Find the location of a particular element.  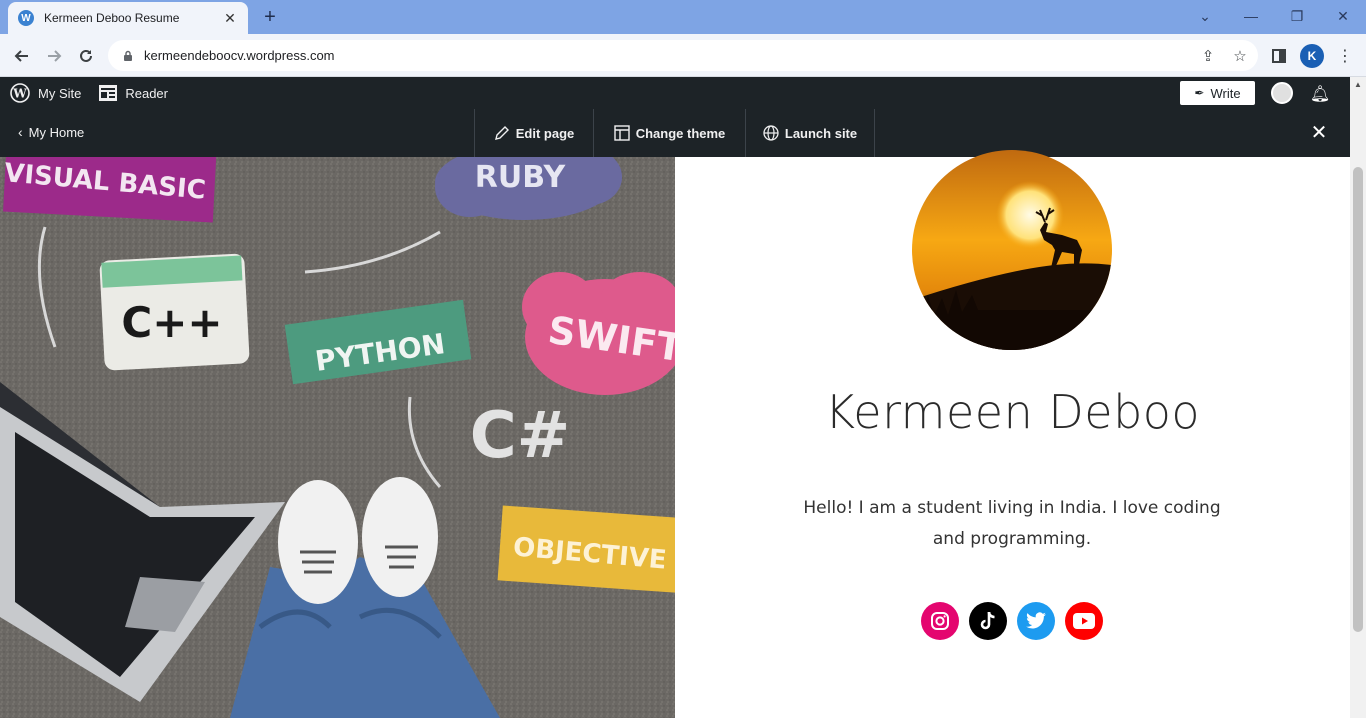

tiktok-icon is located at coordinates (987, 620).